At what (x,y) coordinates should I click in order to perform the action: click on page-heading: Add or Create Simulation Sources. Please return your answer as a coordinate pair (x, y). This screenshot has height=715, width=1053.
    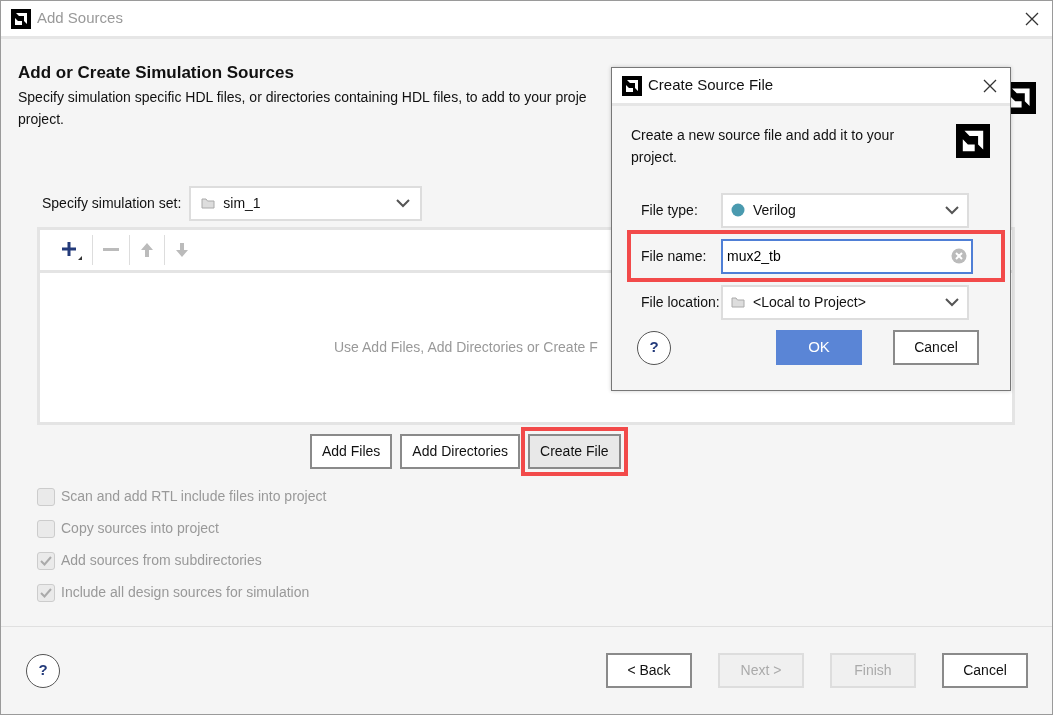
    Looking at the image, I should click on (156, 73).